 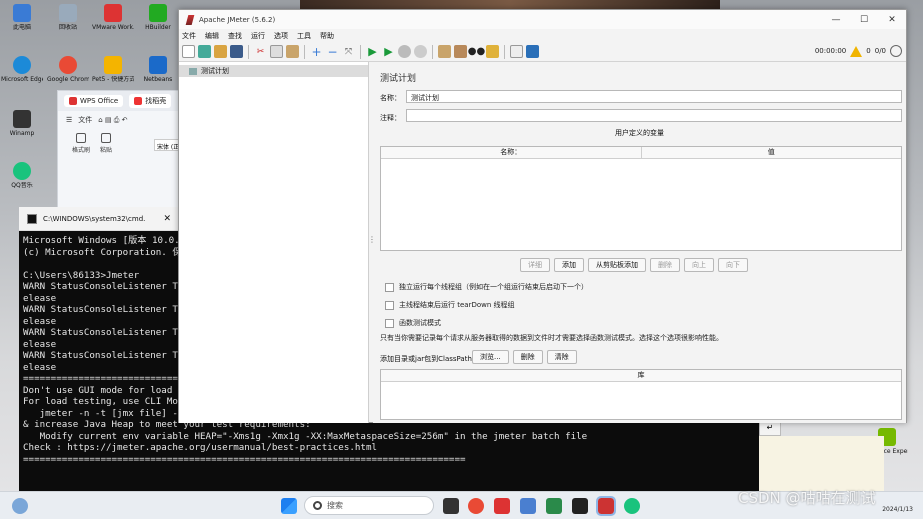 I want to click on jmeter-taskbar-icon, so click(x=606, y=506).